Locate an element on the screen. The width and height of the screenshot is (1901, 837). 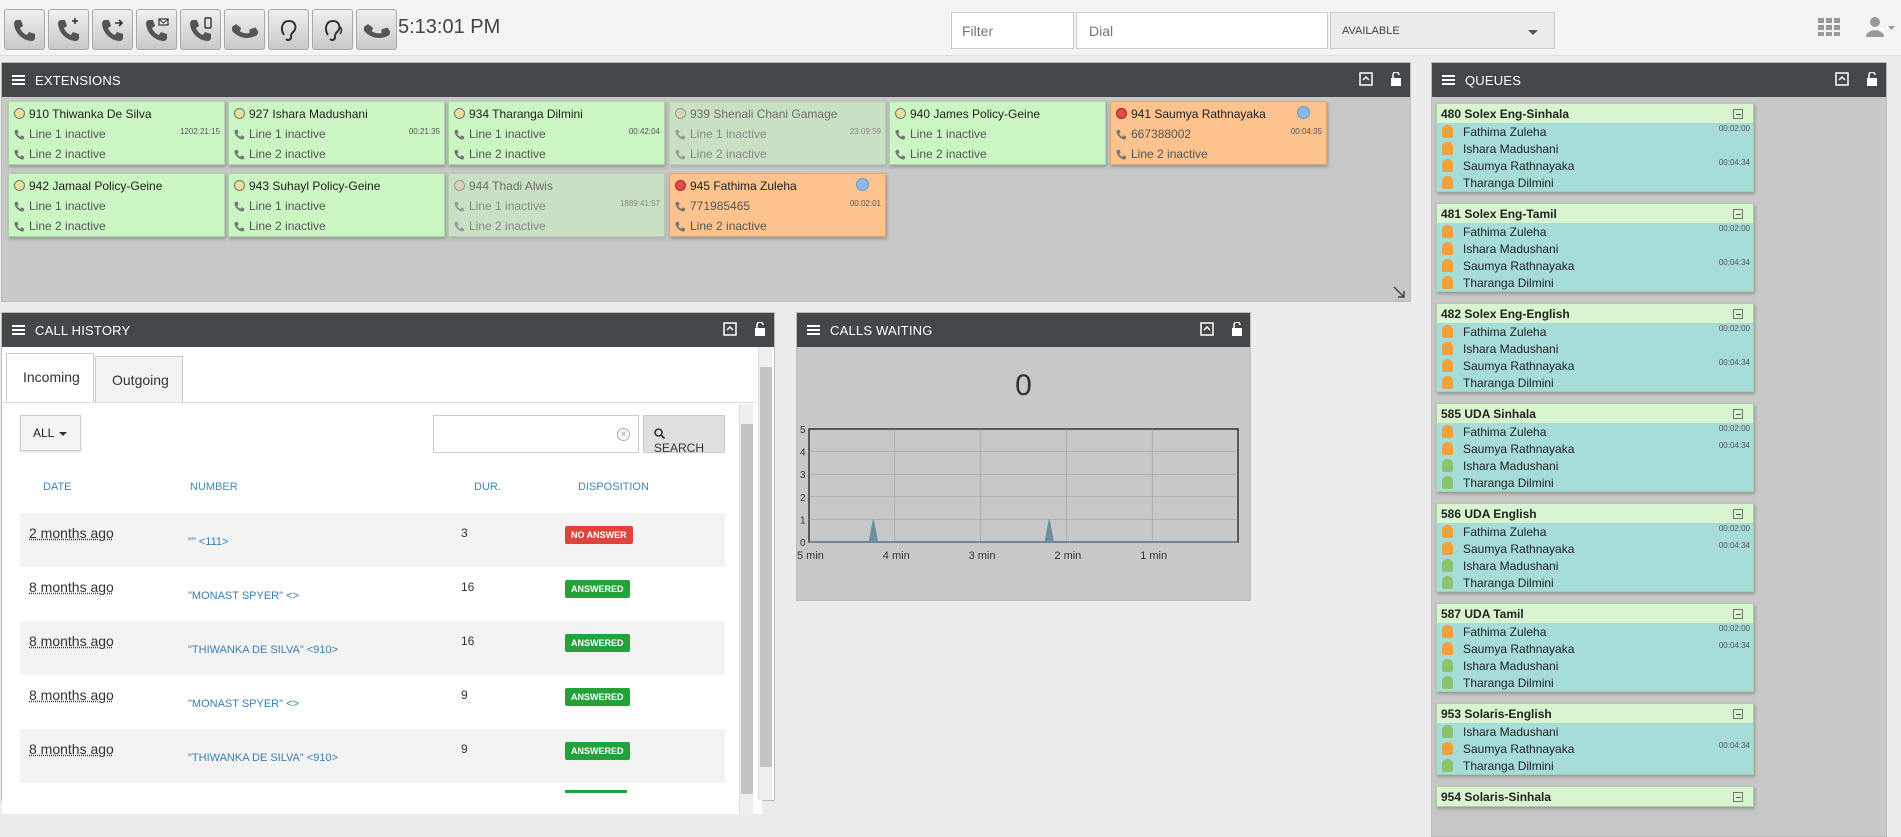
table-row: 8 months ago "MONAST SPYER" <> 16 ANSWERED is located at coordinates (372, 594).